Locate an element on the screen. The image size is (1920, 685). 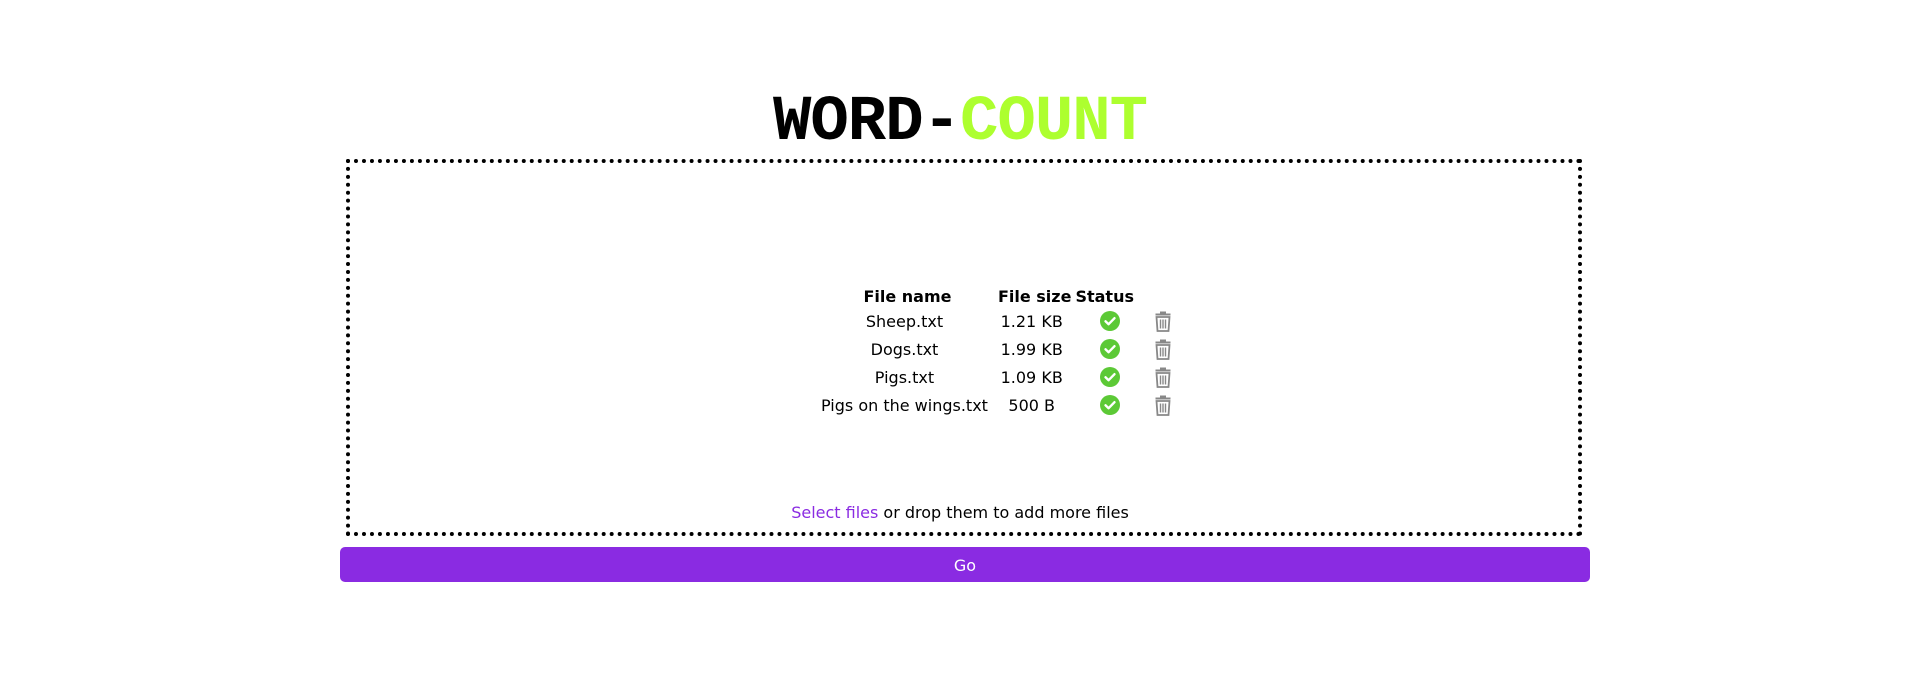
dropzone-hint-text: or drop them to add more files is located at coordinates (1003, 512).